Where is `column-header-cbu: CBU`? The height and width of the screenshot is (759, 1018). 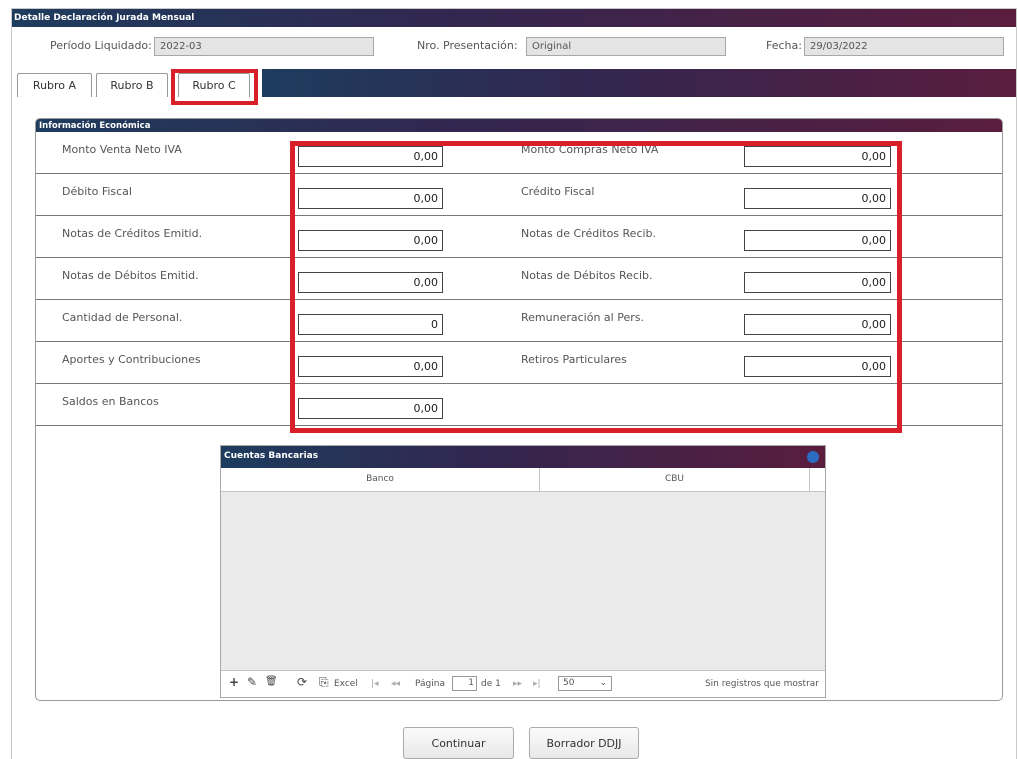 column-header-cbu: CBU is located at coordinates (675, 480).